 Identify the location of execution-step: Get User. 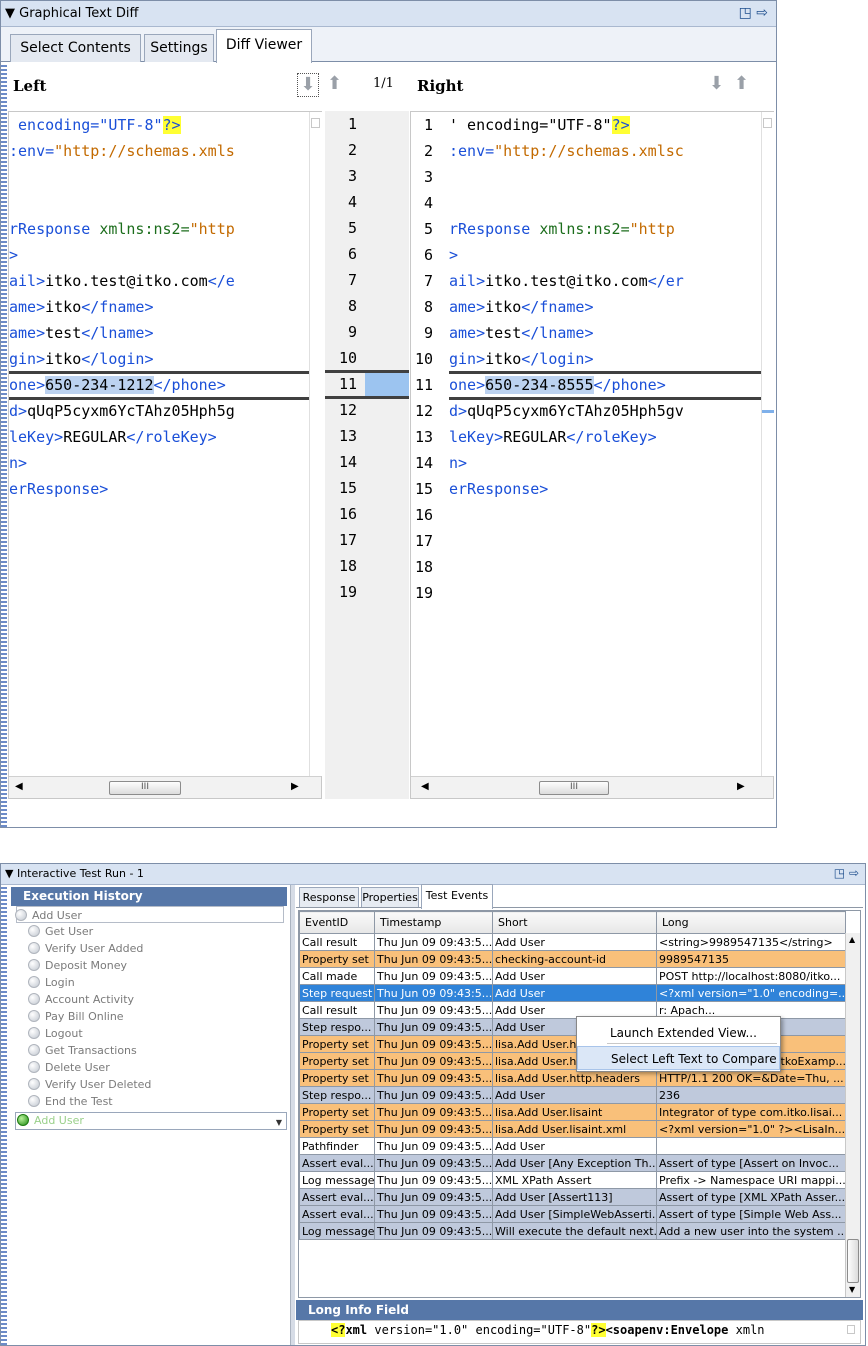
(60, 931).